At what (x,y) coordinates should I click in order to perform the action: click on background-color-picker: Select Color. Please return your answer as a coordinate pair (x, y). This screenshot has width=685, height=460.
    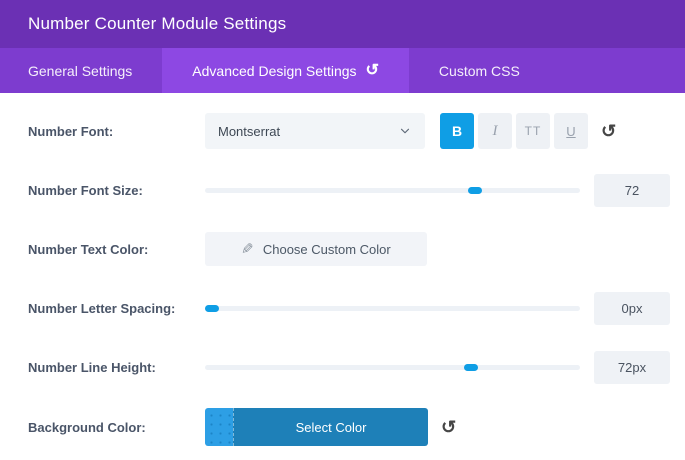
    Looking at the image, I should click on (316, 427).